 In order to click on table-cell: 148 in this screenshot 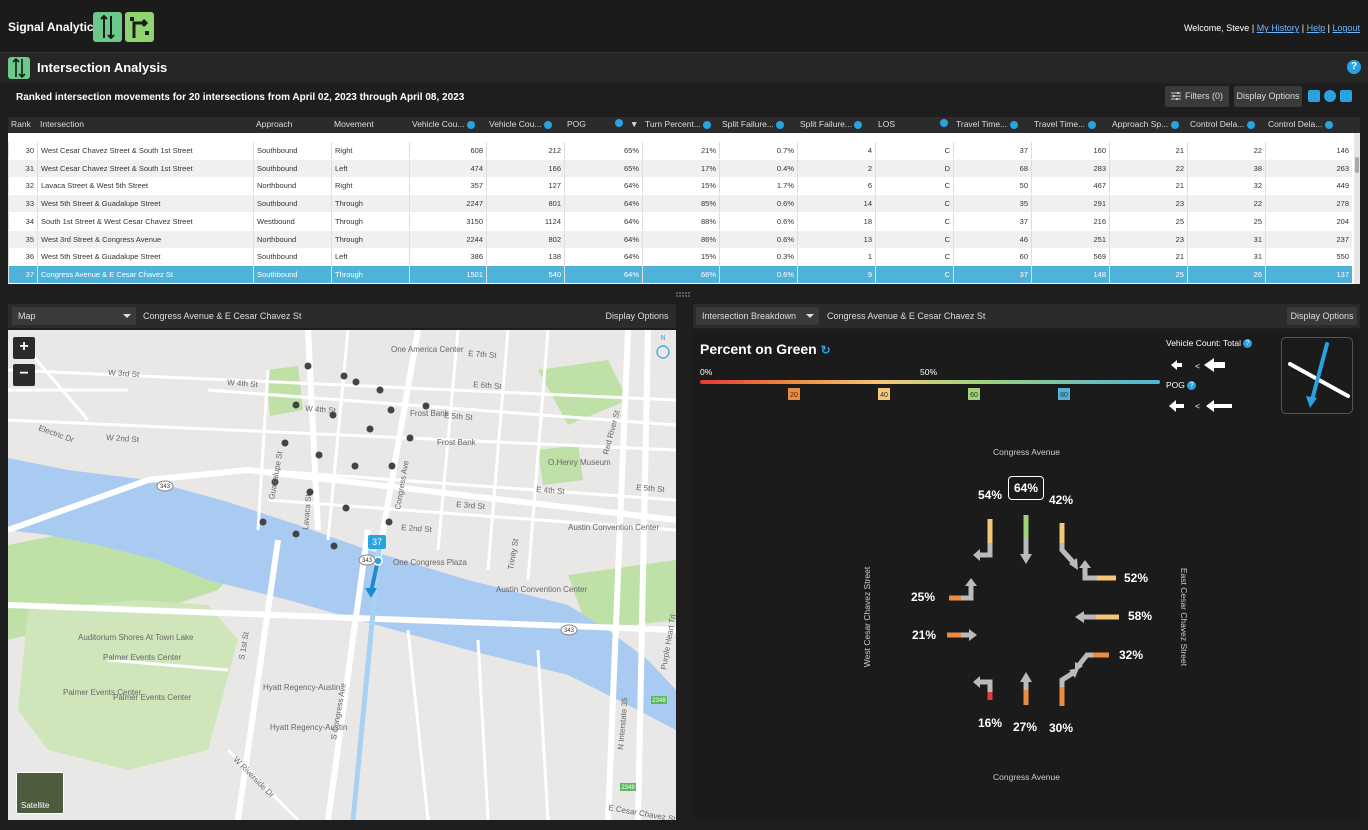, I will do `click(1070, 274)`.